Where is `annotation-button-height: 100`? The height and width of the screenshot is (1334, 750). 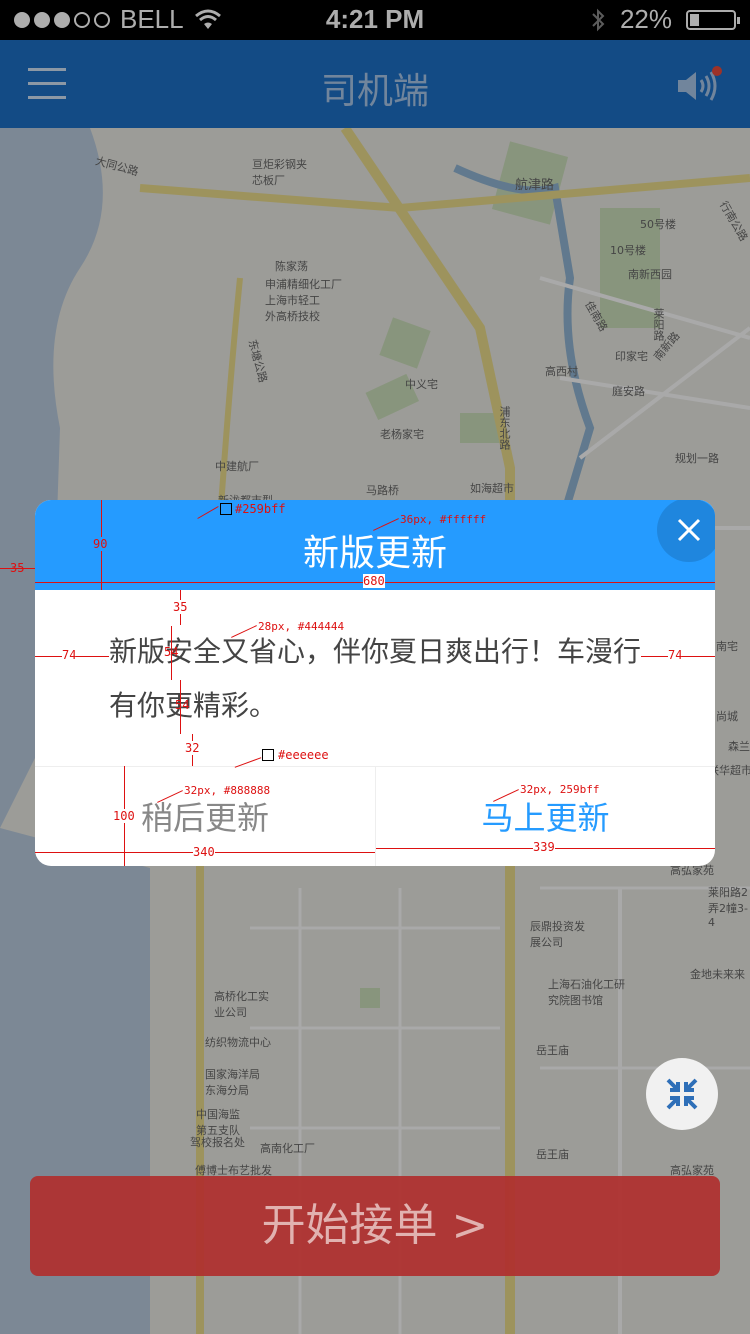 annotation-button-height: 100 is located at coordinates (124, 816).